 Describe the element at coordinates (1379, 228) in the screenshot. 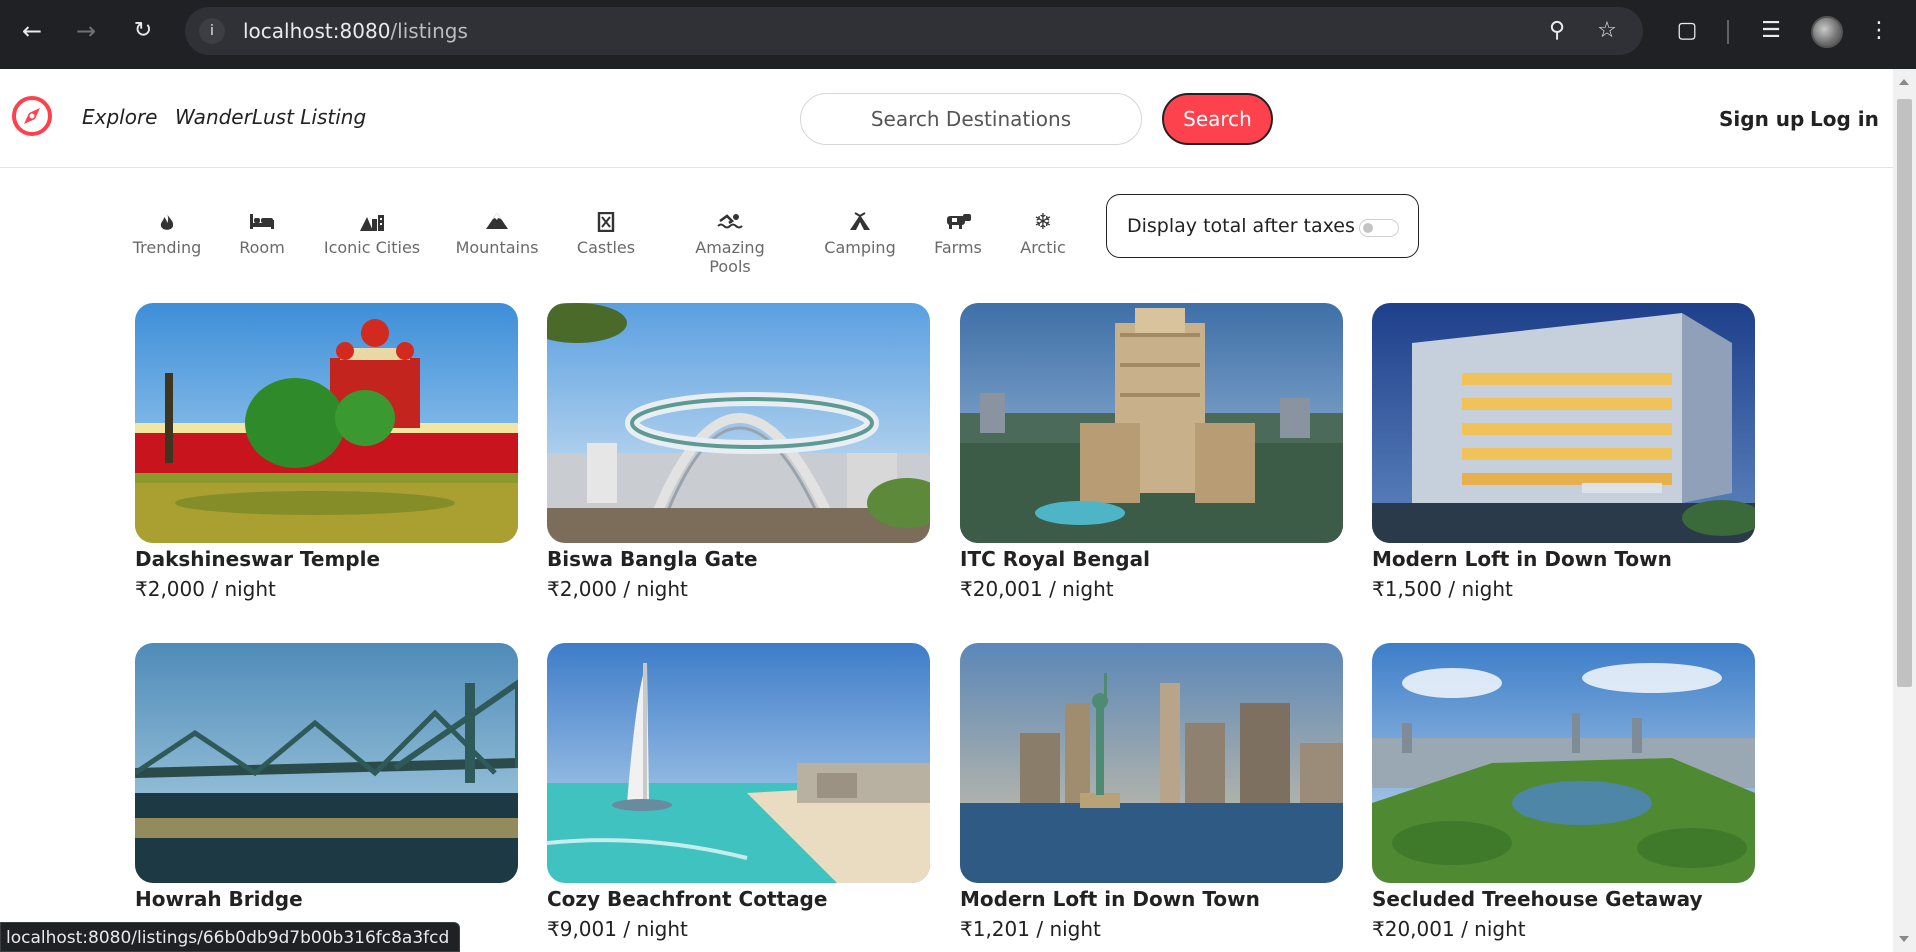

I see `tax-switch` at that location.